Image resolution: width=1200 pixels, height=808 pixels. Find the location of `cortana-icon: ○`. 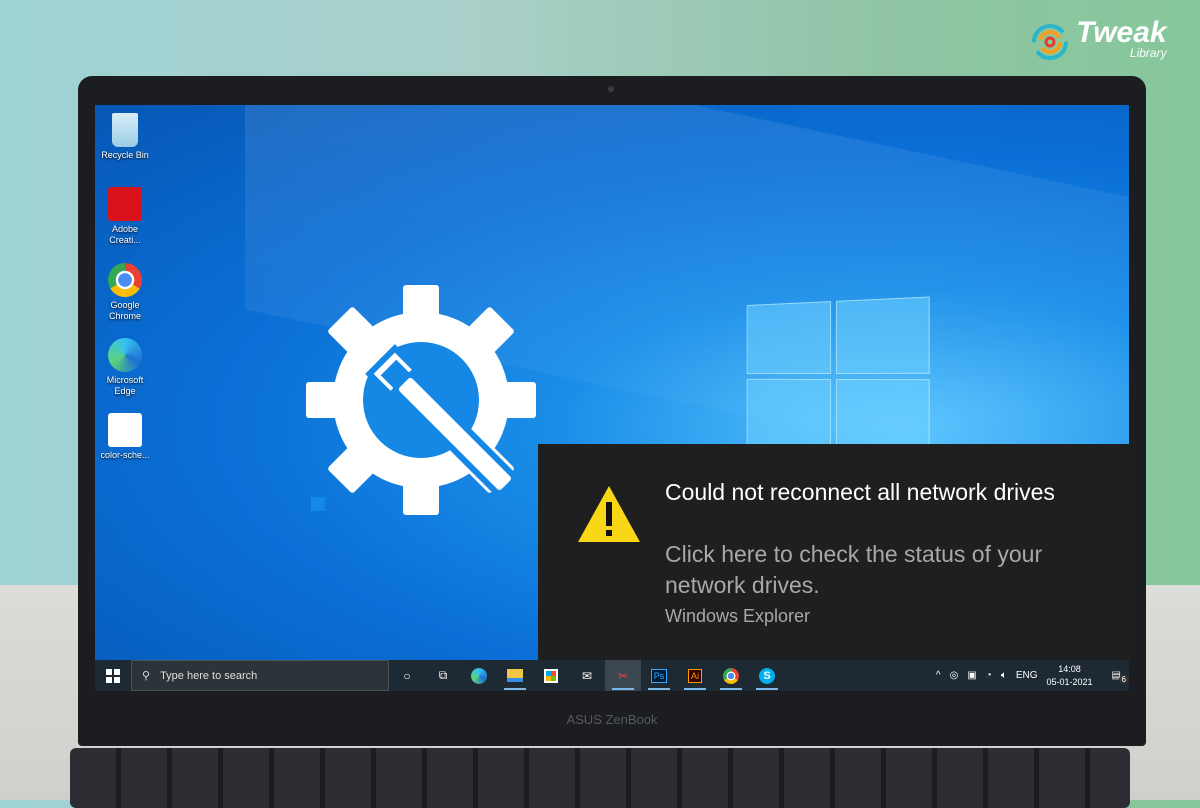

cortana-icon: ○ is located at coordinates (407, 675).